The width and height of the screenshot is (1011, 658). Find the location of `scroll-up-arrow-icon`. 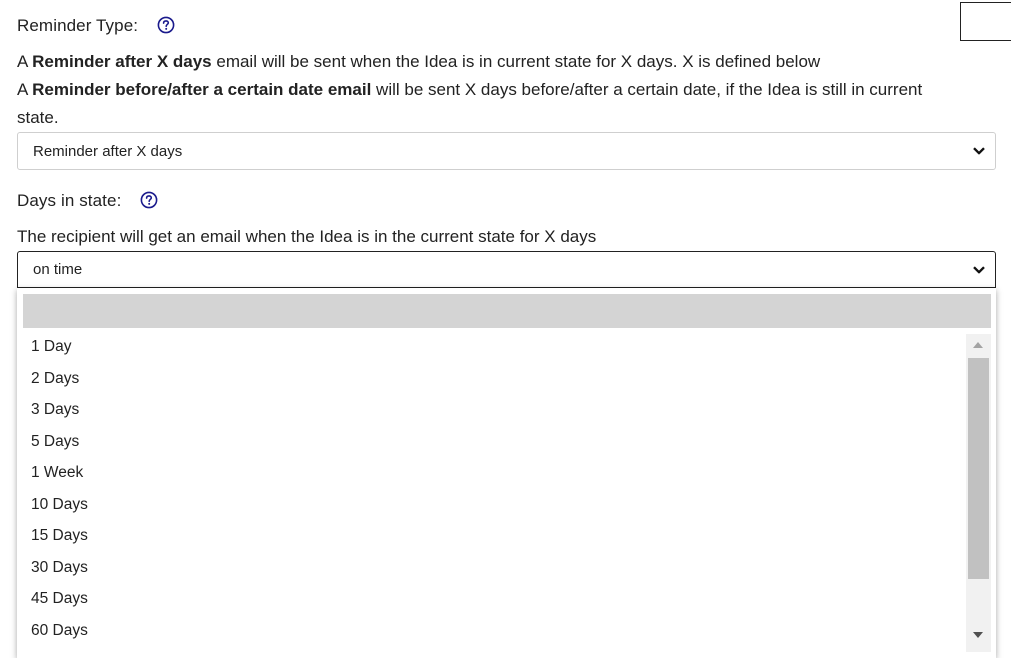

scroll-up-arrow-icon is located at coordinates (978, 345).